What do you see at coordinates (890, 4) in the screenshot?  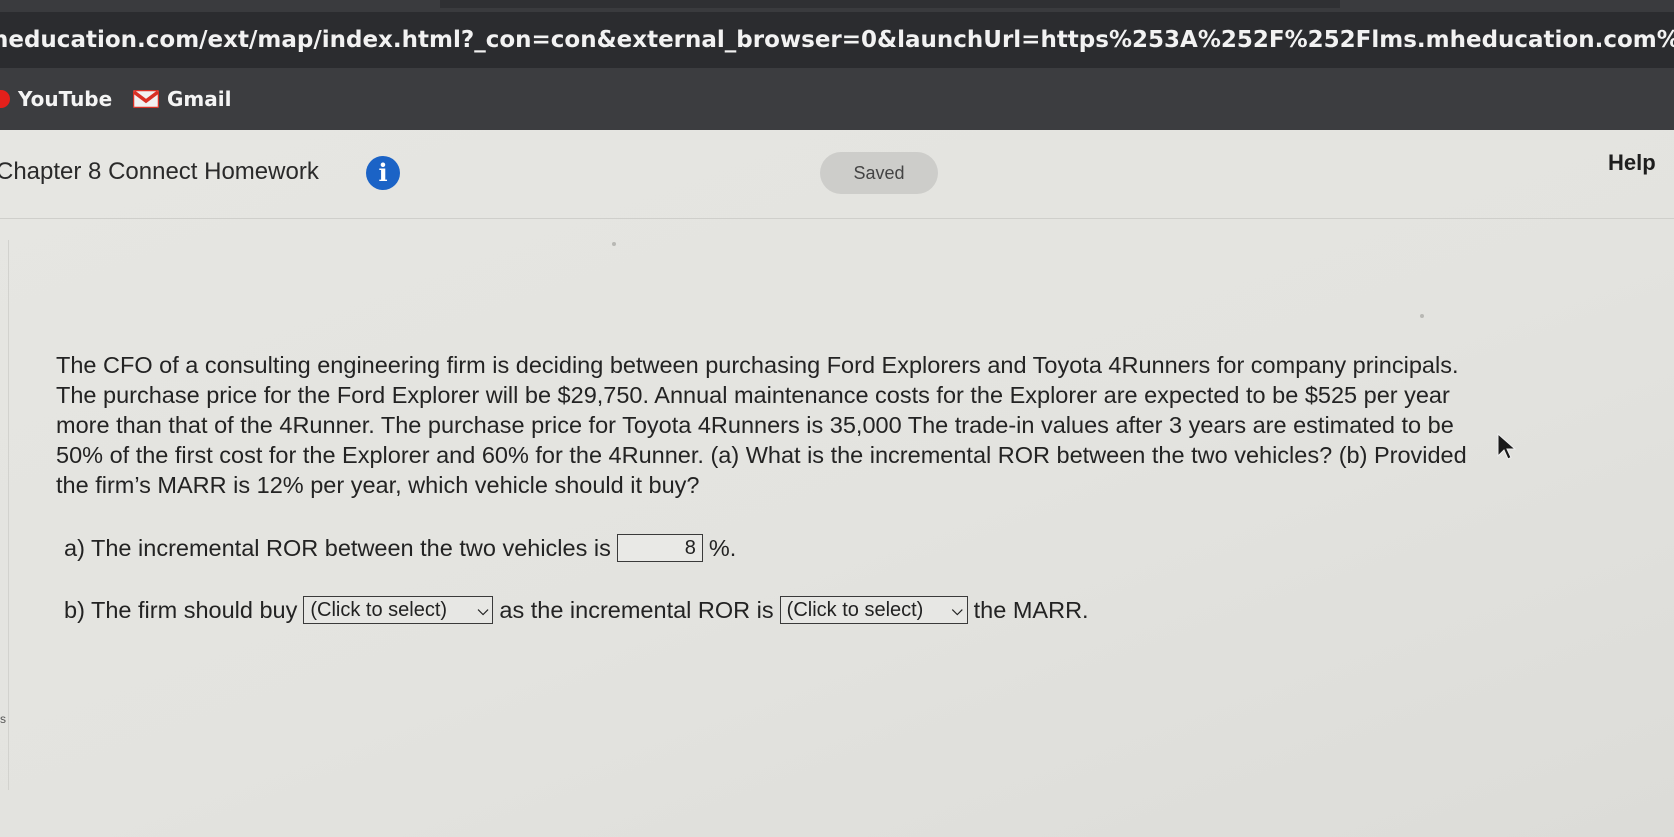 I see `tab-strip-bar` at bounding box center [890, 4].